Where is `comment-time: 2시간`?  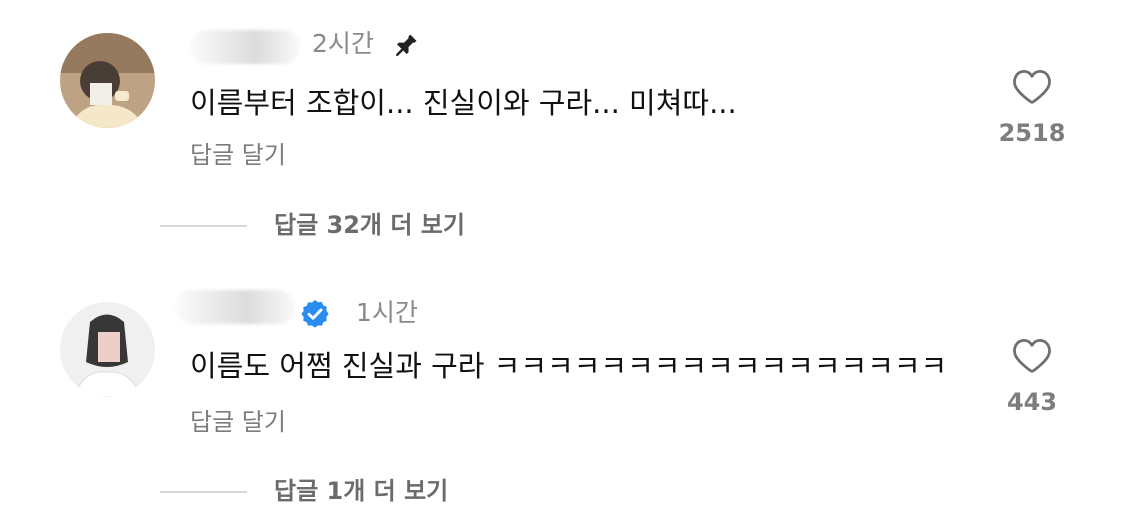
comment-time: 2시간 is located at coordinates (343, 43).